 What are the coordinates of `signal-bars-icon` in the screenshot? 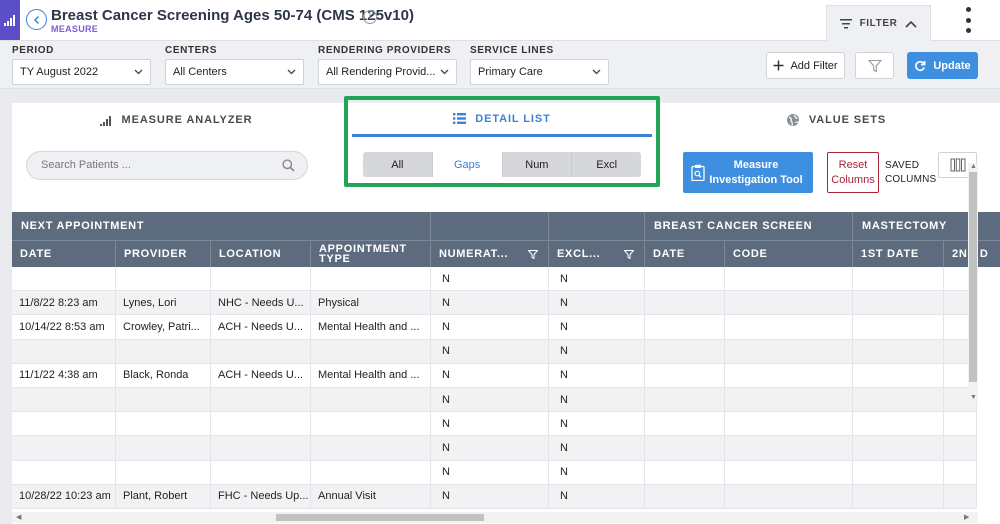 It's located at (105, 120).